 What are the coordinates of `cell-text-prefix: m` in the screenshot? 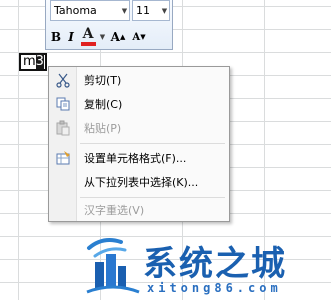 It's located at (29, 61).